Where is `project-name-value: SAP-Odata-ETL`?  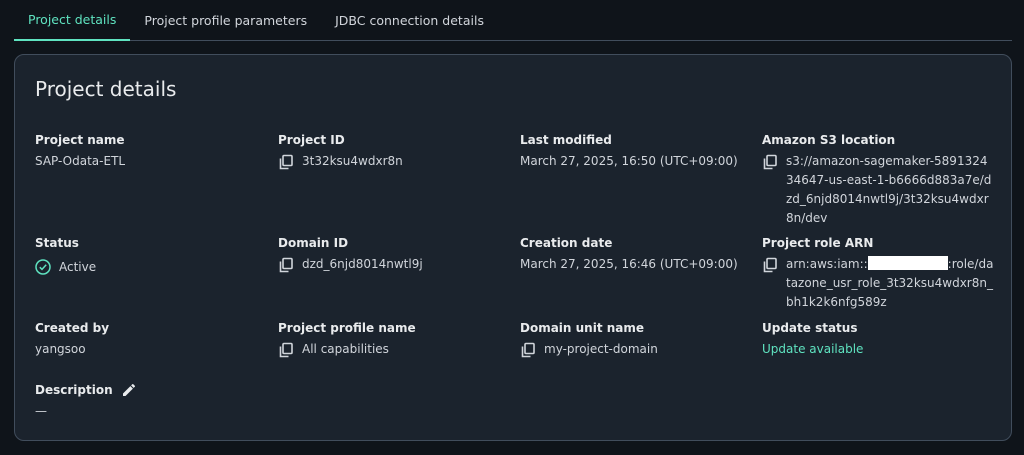
project-name-value: SAP-Odata-ETL is located at coordinates (80, 161).